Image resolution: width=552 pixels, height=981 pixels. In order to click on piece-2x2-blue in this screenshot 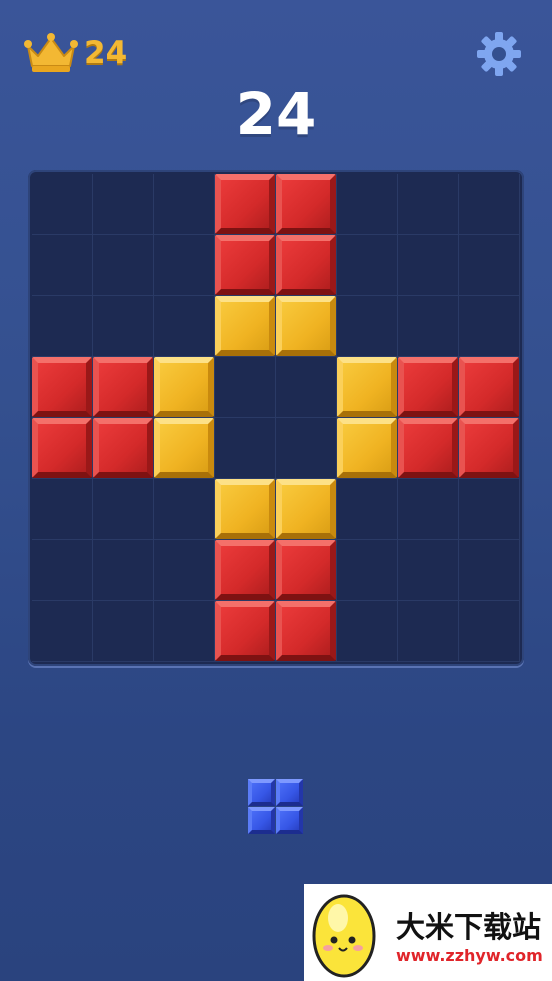, I will do `click(276, 807)`.